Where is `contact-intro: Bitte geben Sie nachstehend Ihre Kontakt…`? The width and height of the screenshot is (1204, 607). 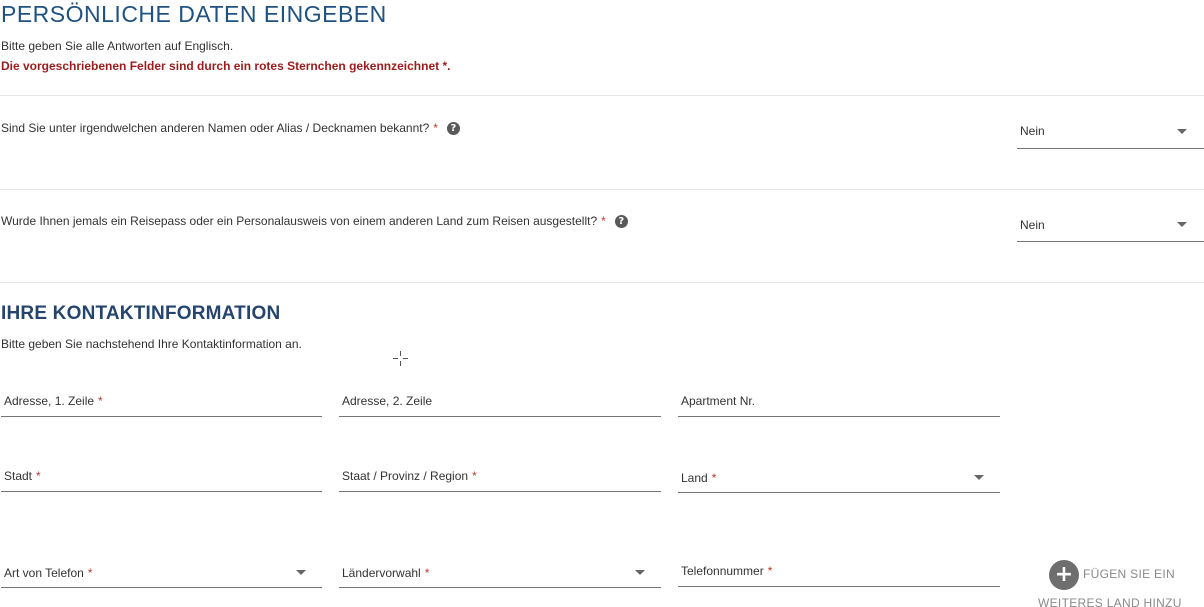 contact-intro: Bitte geben Sie nachstehend Ihre Kontakt… is located at coordinates (151, 344).